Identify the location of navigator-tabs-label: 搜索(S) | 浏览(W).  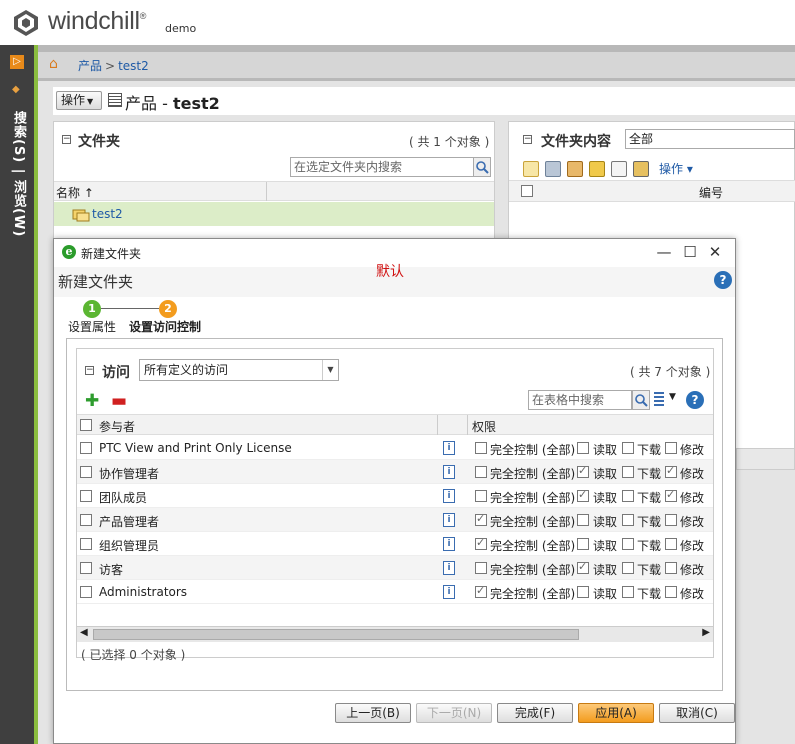
(18, 174).